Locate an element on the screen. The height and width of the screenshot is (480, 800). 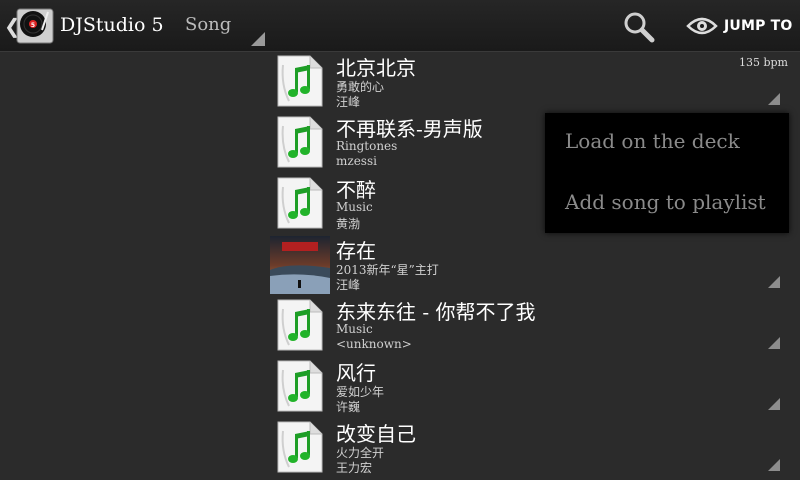
track-title: 存在 is located at coordinates (356, 251).